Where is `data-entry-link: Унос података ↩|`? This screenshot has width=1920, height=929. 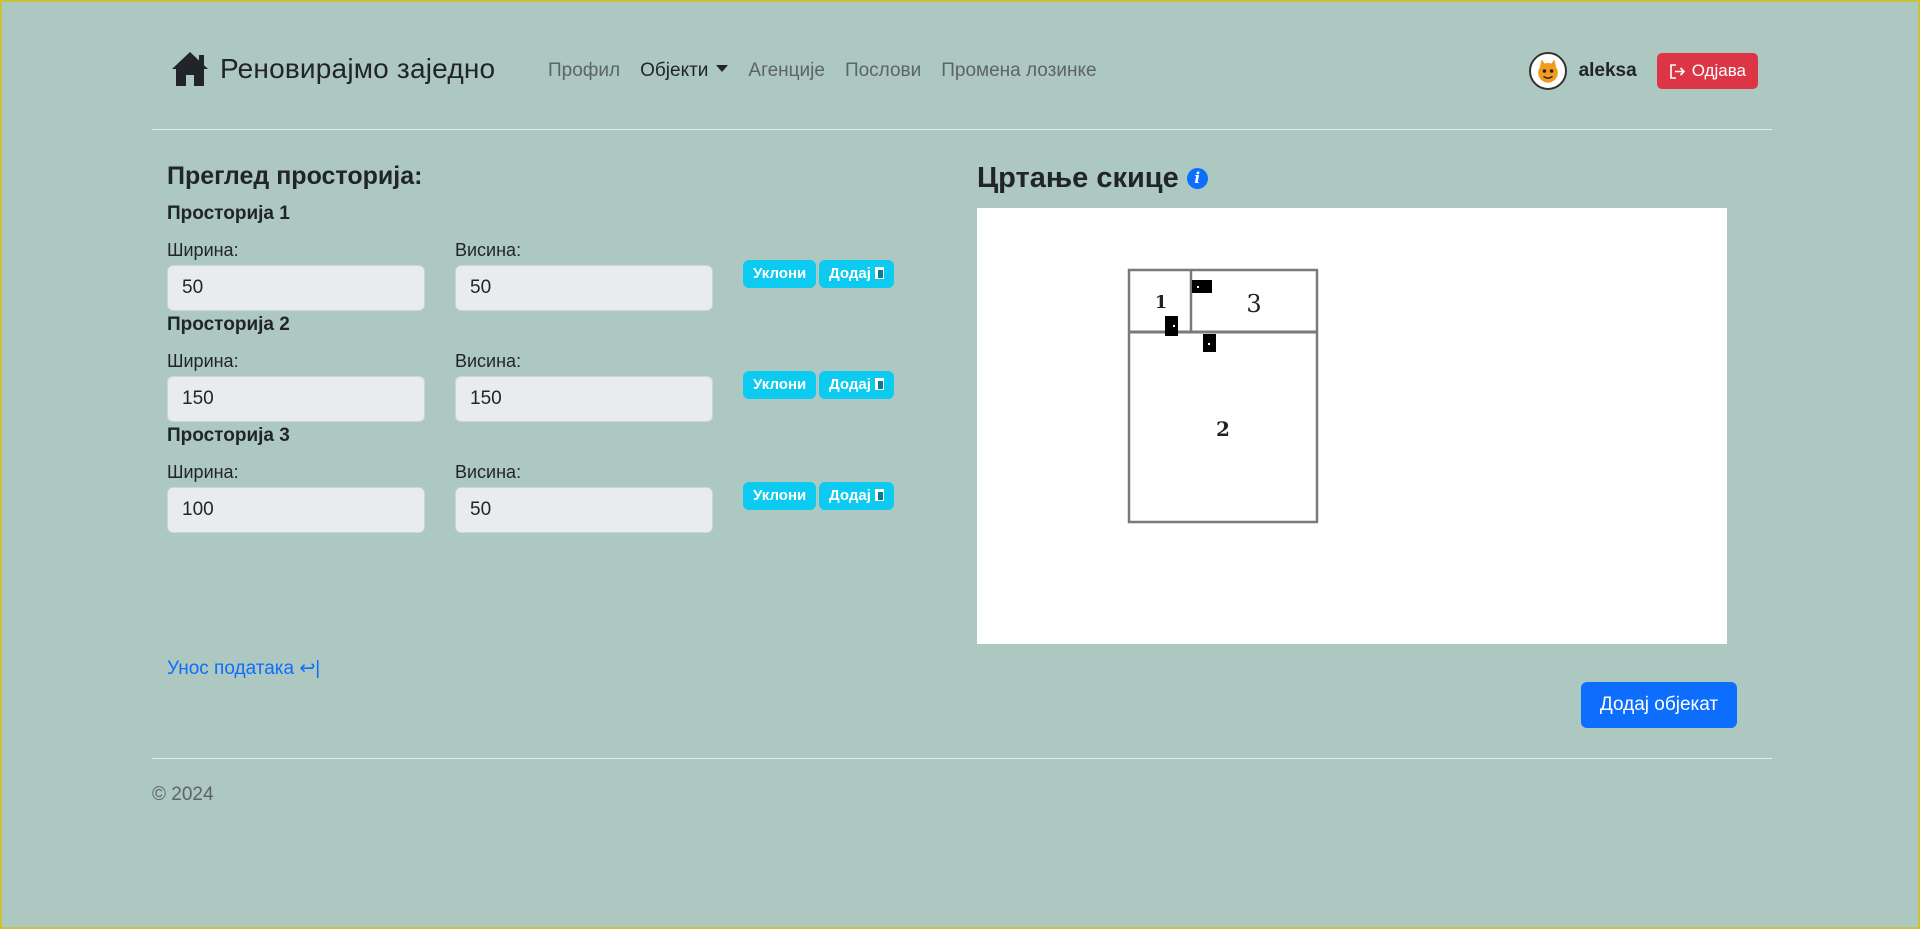 data-entry-link: Унос података ↩| is located at coordinates (243, 668).